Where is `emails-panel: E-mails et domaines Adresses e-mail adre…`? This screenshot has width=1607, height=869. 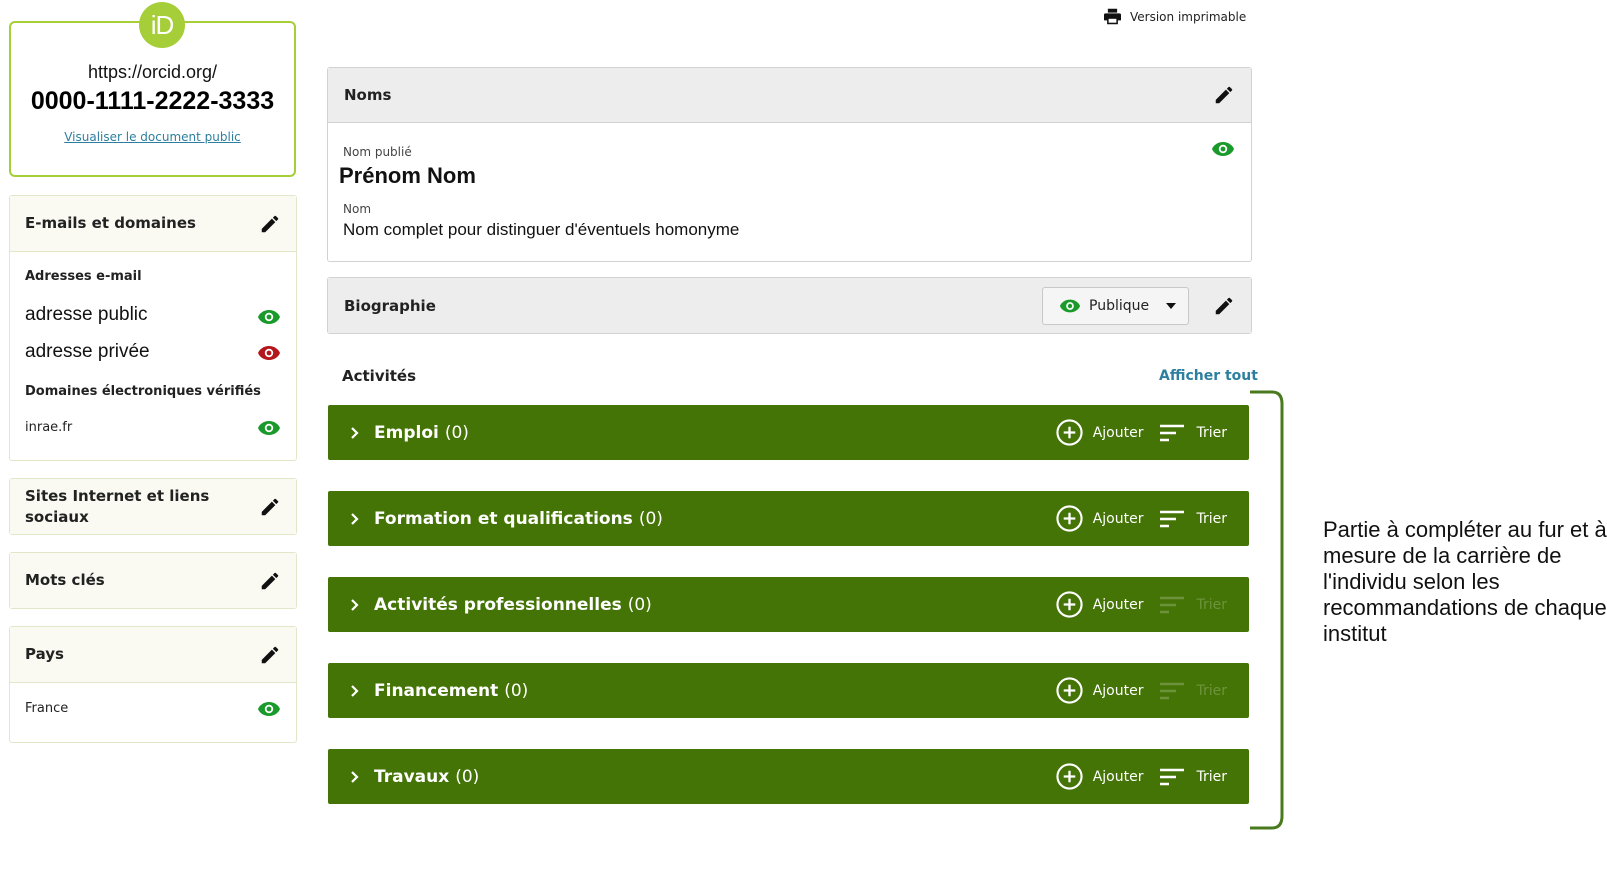
emails-panel: E-mails et domaines Adresses e-mail adre… is located at coordinates (153, 328).